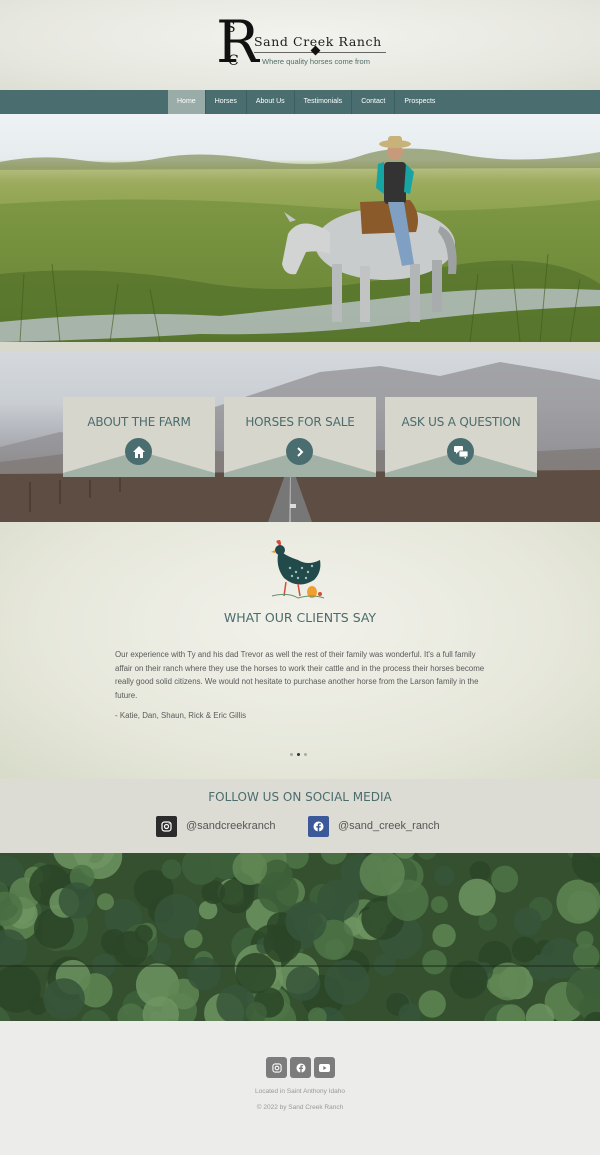 The height and width of the screenshot is (1155, 600). Describe the element at coordinates (138, 451) in the screenshot. I see `house-icon` at that location.